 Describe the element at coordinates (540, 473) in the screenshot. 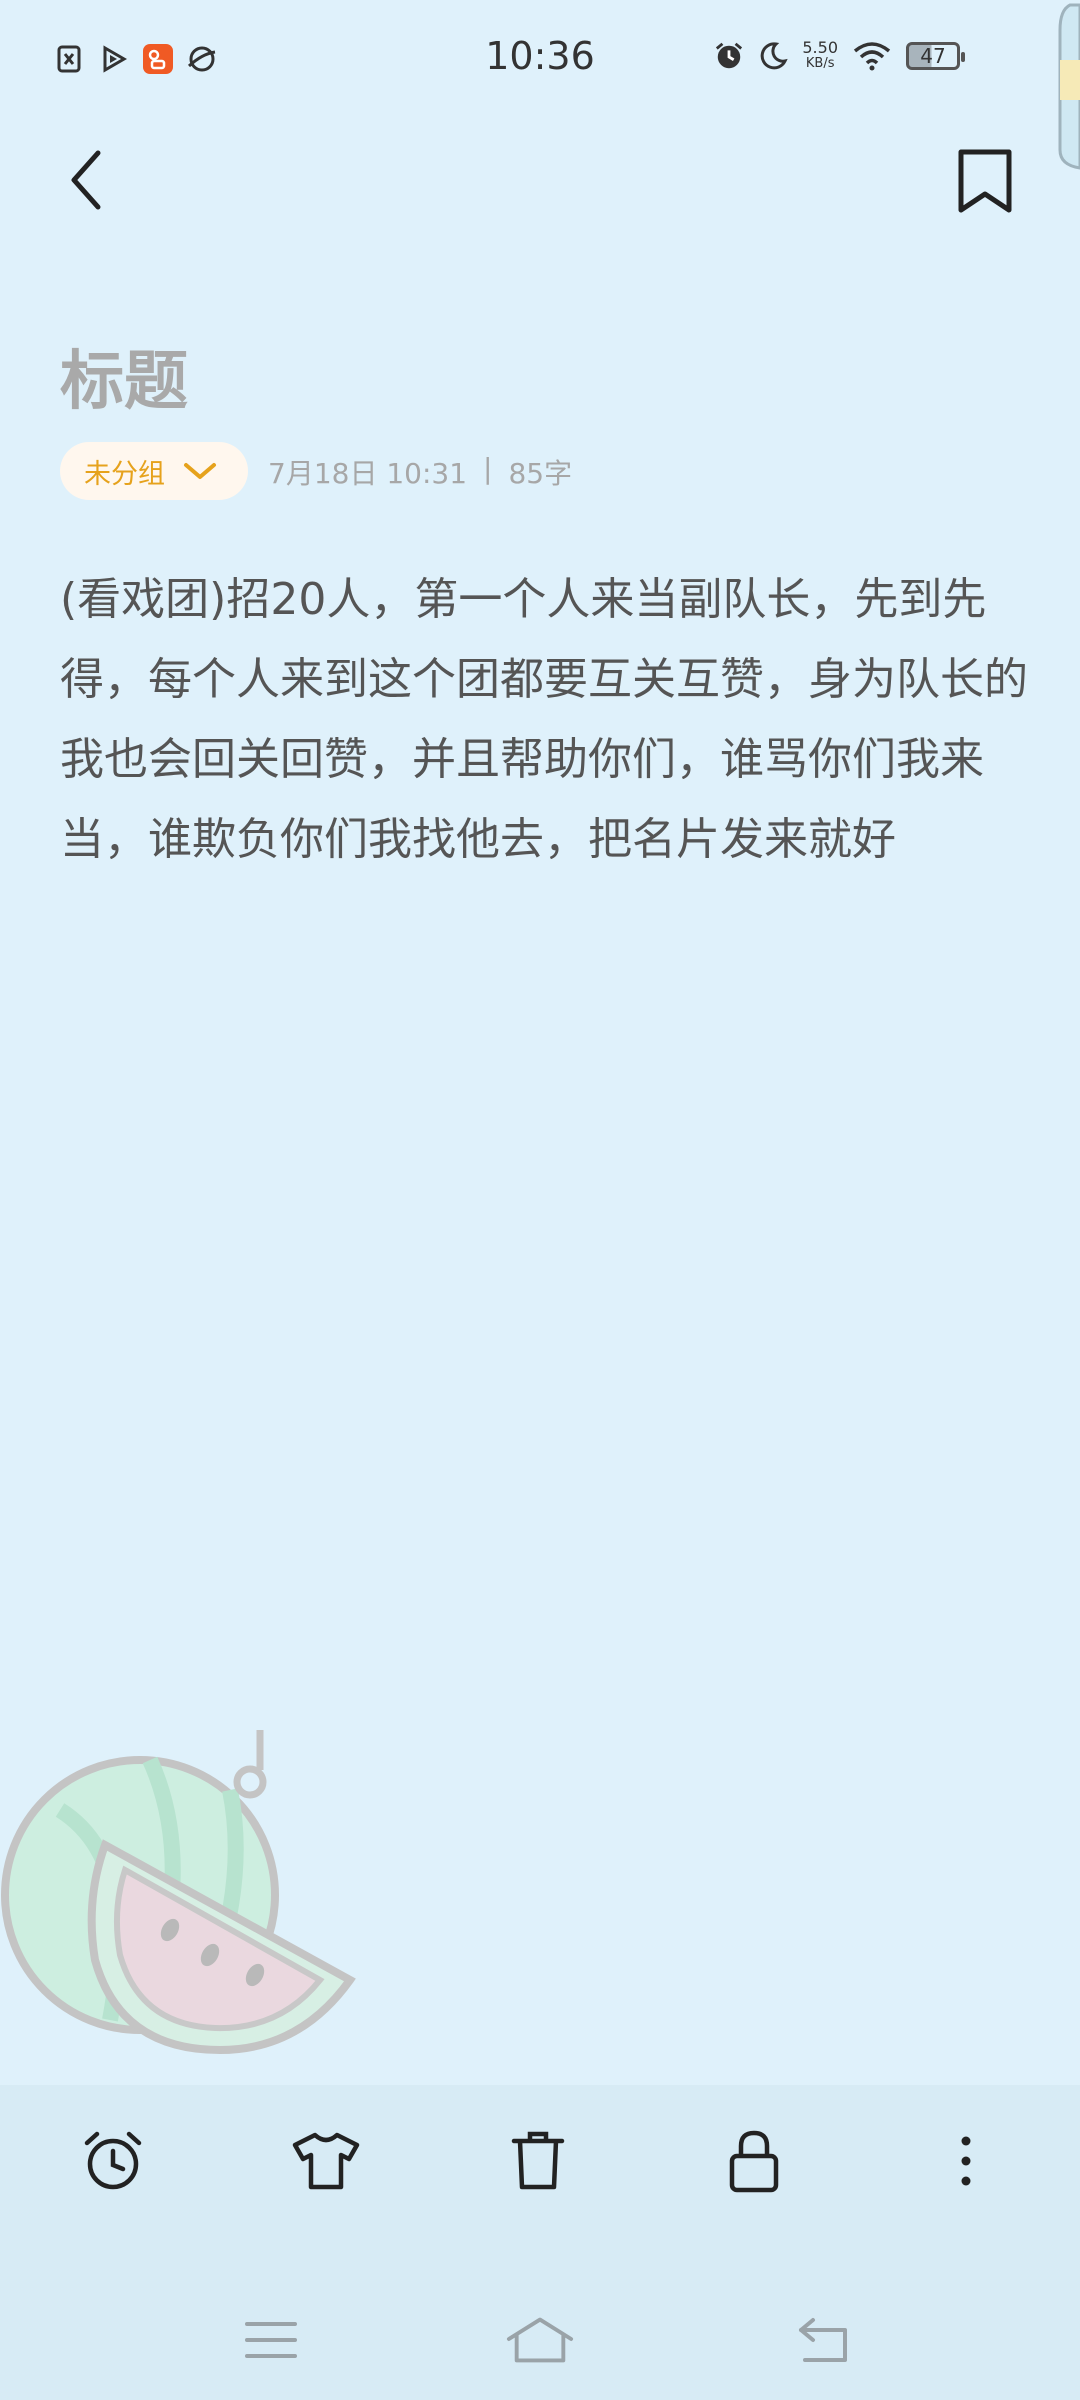

I see `word-count: 85字` at that location.